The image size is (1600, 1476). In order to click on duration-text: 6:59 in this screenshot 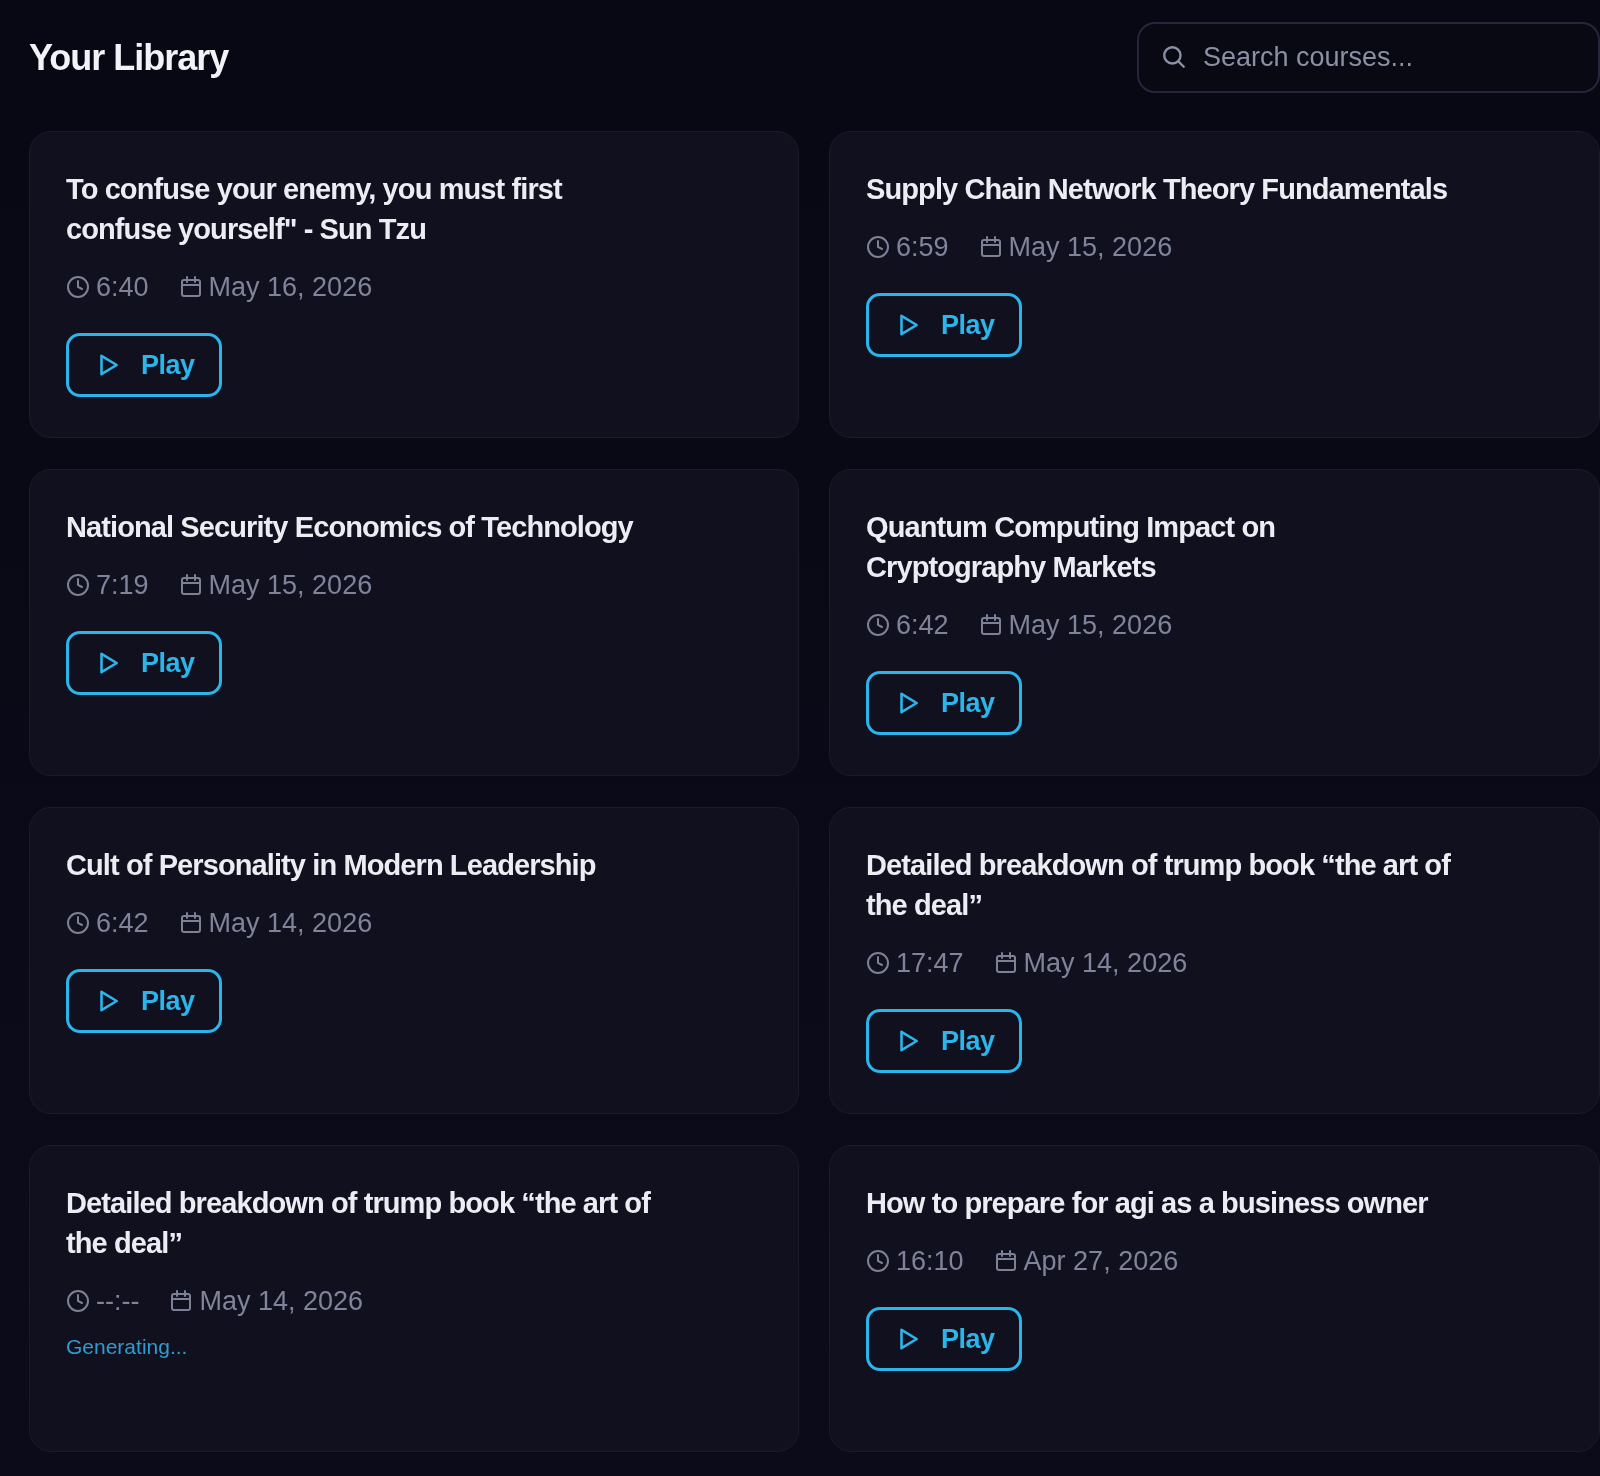, I will do `click(922, 247)`.